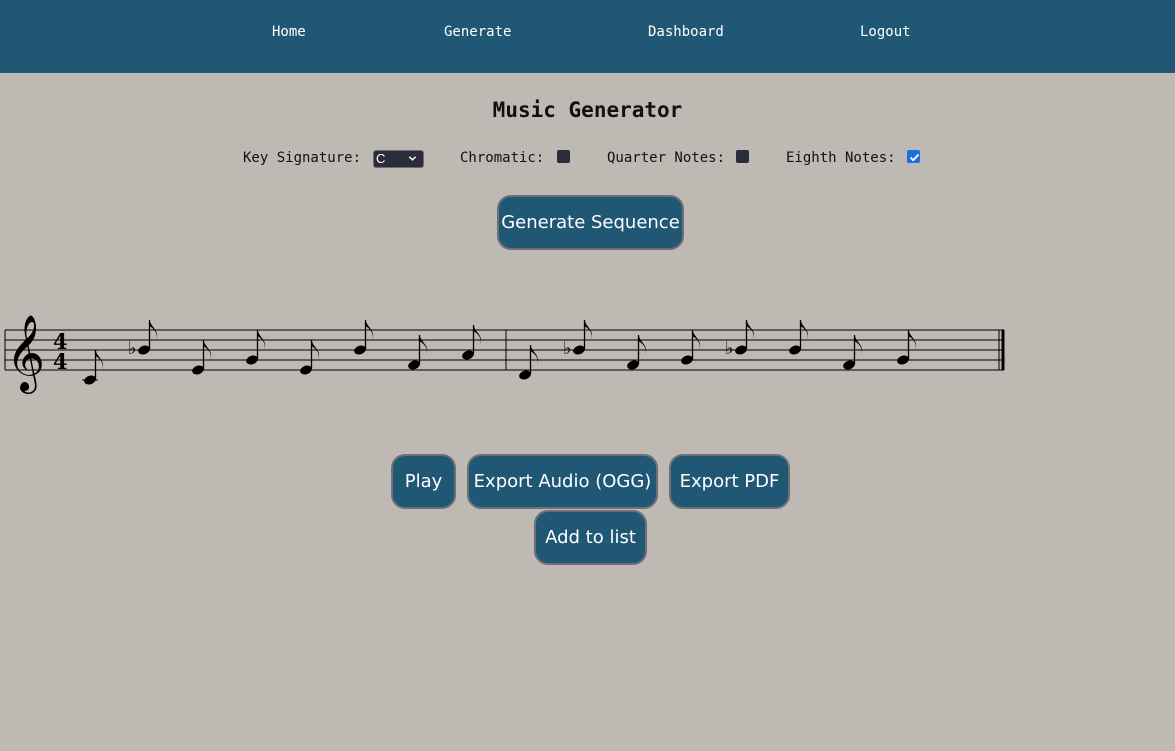 Image resolution: width=1175 pixels, height=751 pixels. I want to click on music-staff: 𝄞 4 4 ♭ ♭ ♭, so click(504, 354).